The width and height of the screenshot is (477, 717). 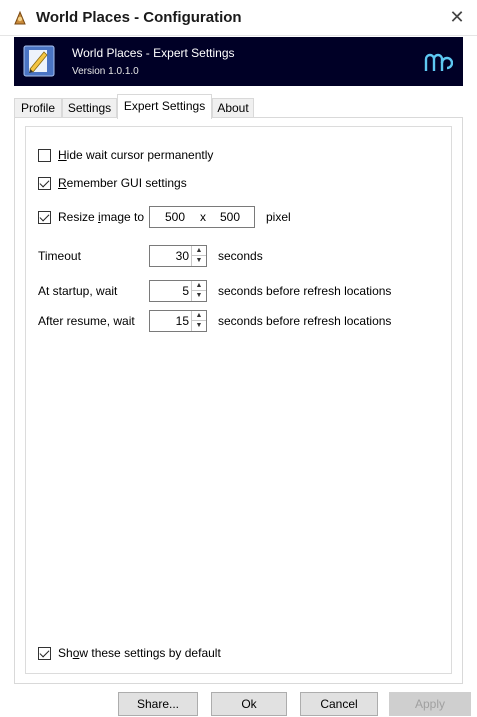 I want to click on resume-spin-buttons: ▲ ▼, so click(x=198, y=321).